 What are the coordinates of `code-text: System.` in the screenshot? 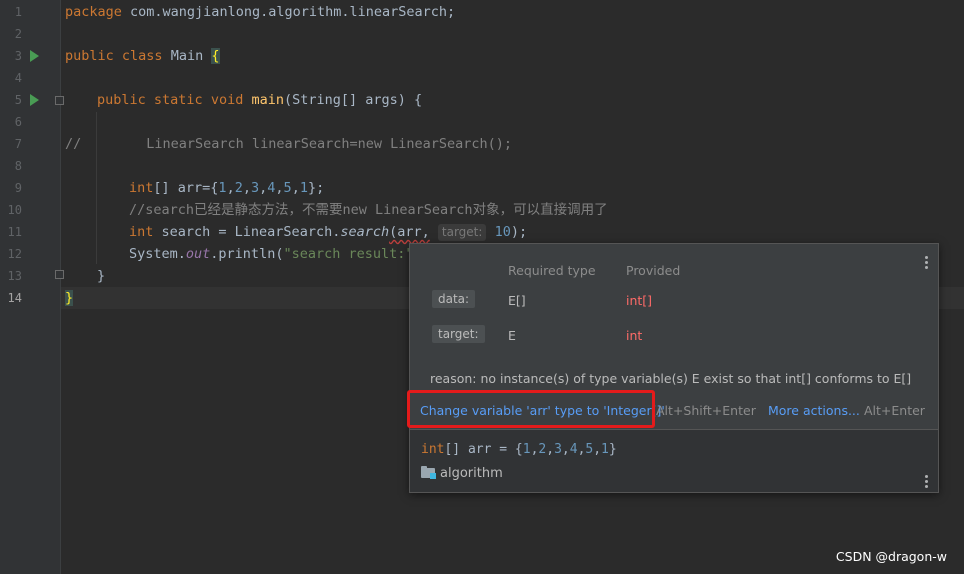 It's located at (157, 254).